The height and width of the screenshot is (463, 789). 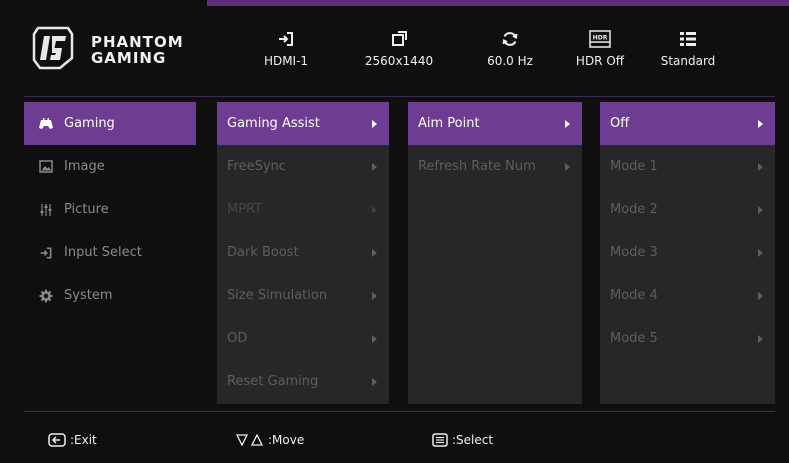 I want to click on status-resolution-label: 2560x1440, so click(x=399, y=61).